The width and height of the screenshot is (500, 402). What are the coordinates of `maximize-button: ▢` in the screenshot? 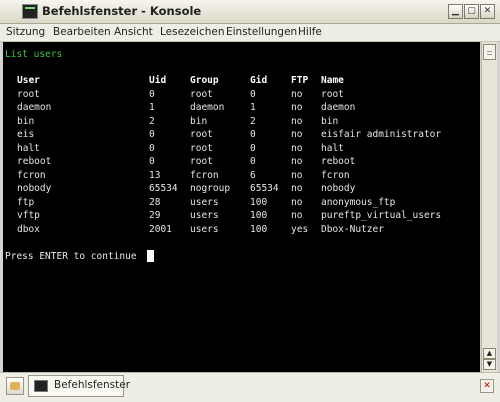 It's located at (471, 11).